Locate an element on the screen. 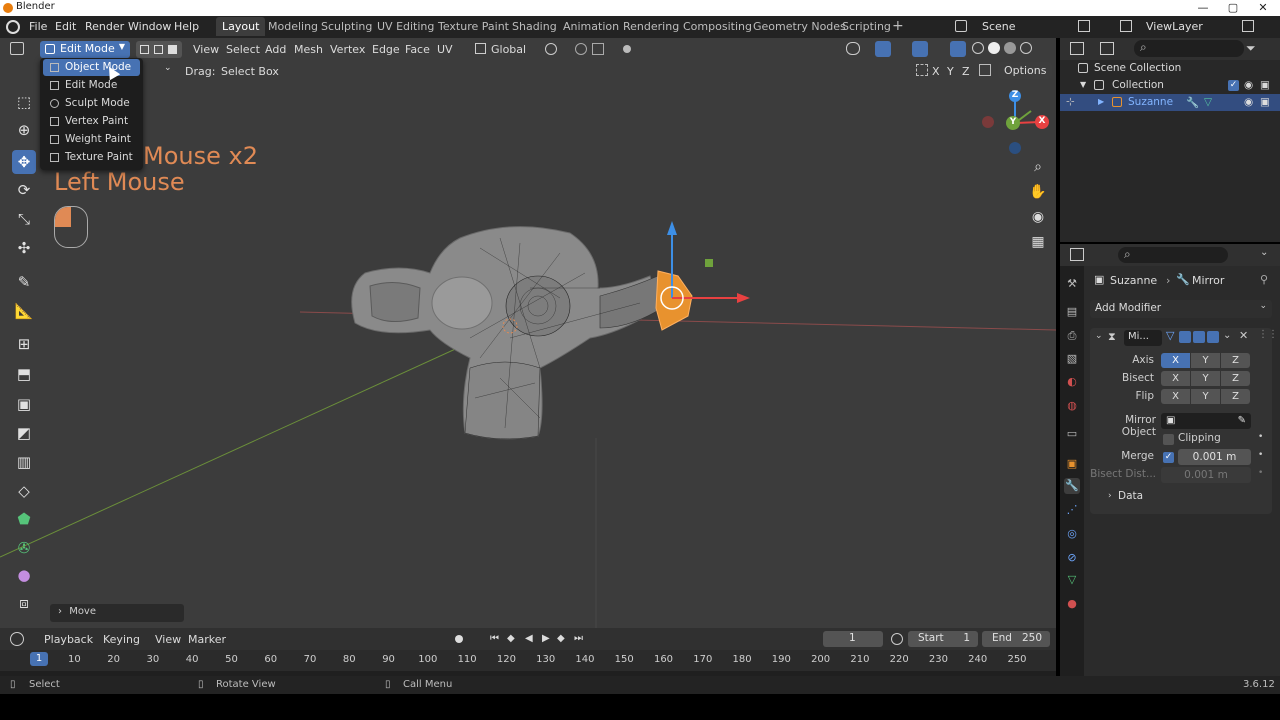 The height and width of the screenshot is (720, 1280). snap-icon is located at coordinates (581, 49).